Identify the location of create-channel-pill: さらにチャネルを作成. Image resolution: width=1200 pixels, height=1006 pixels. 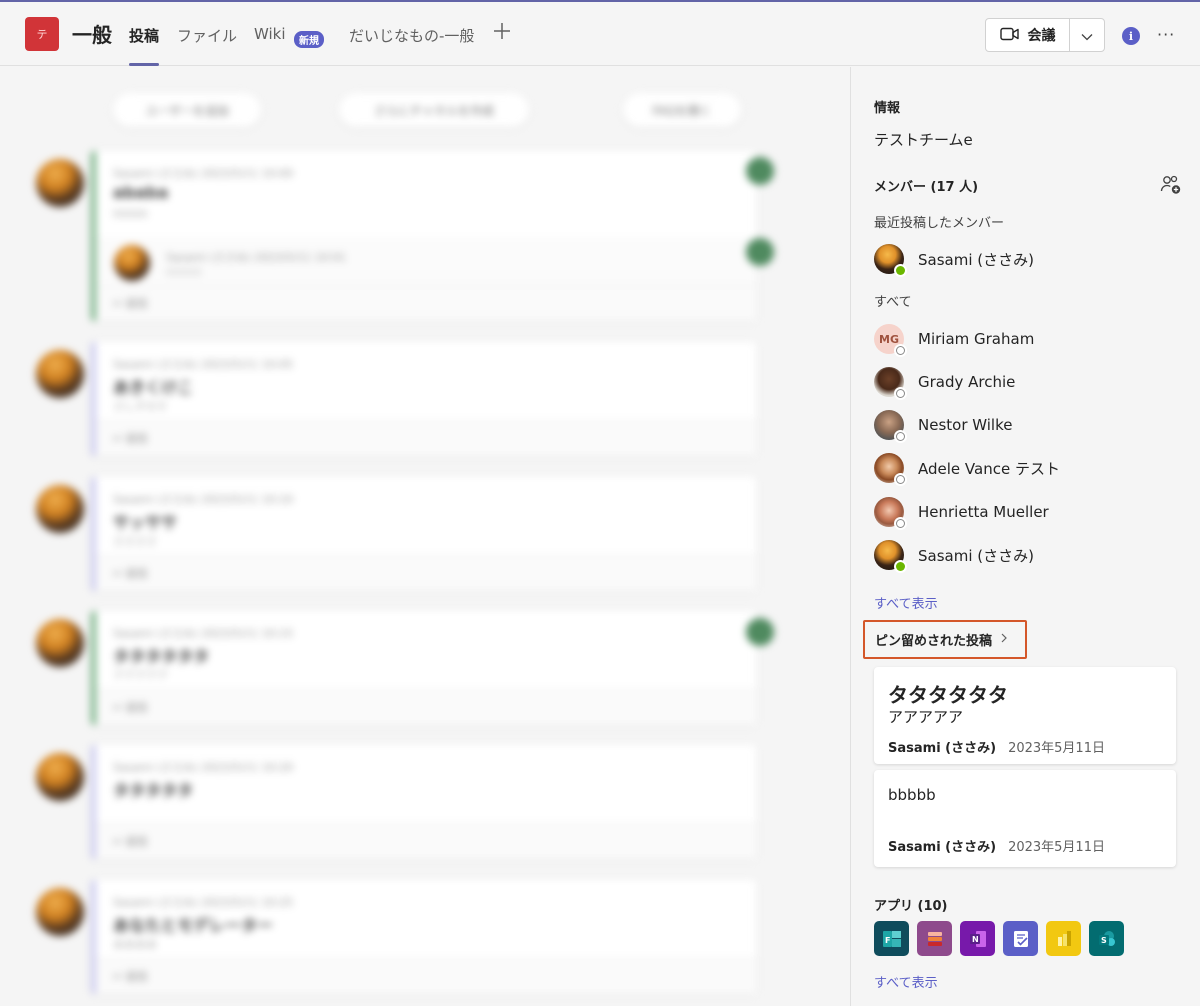
(434, 110).